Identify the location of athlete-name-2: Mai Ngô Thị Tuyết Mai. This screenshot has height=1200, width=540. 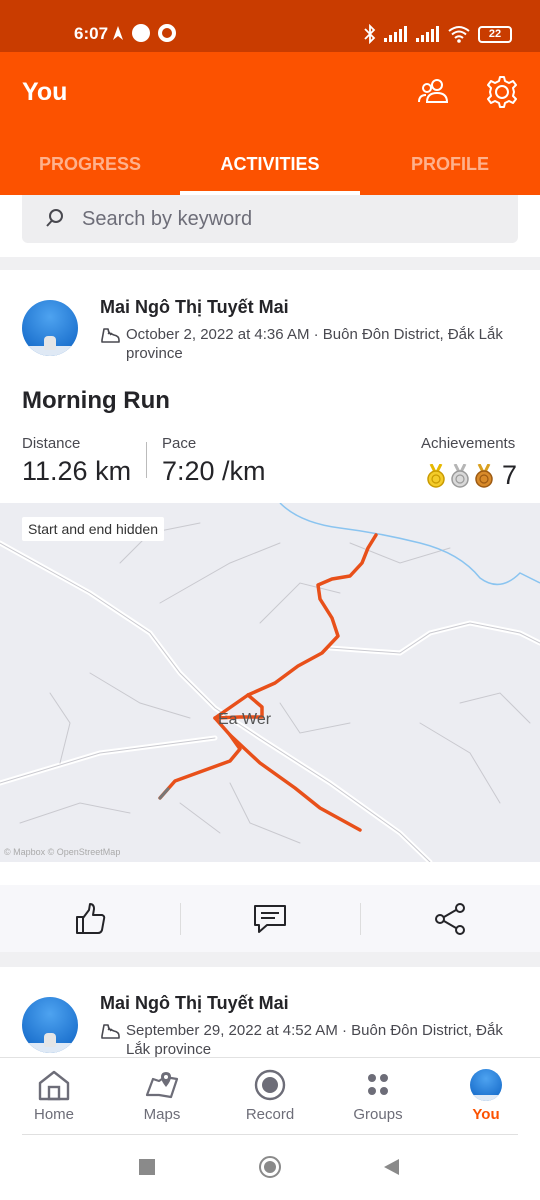
(194, 1003).